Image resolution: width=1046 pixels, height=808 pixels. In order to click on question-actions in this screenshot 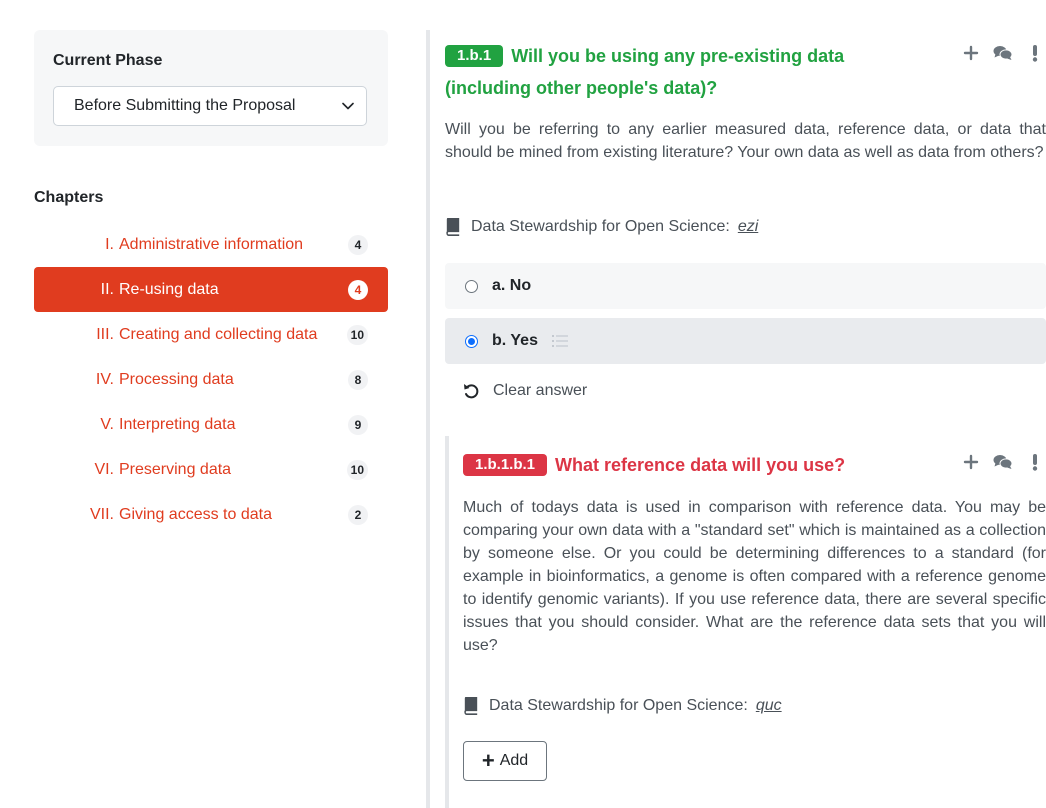, I will do `click(1003, 53)`.